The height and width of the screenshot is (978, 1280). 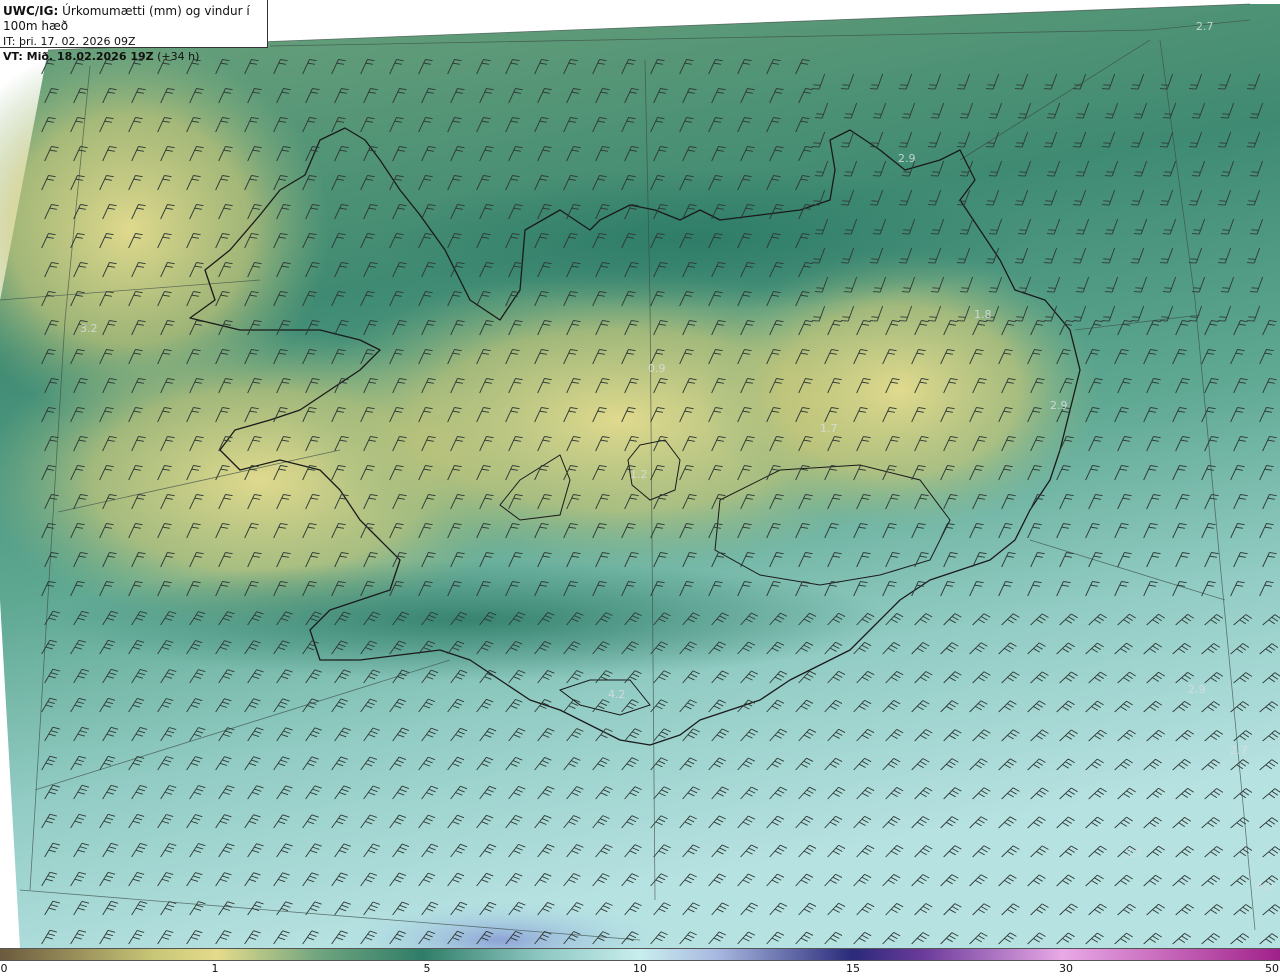 What do you see at coordinates (1272, 968) in the screenshot?
I see `legend-tick-50: 50` at bounding box center [1272, 968].